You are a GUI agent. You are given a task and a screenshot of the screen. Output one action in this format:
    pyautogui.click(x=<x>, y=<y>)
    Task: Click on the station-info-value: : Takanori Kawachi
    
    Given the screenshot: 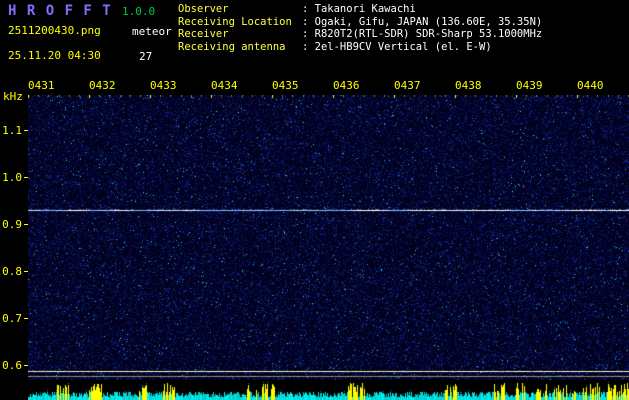 What is the action you would take?
    pyautogui.click(x=359, y=9)
    